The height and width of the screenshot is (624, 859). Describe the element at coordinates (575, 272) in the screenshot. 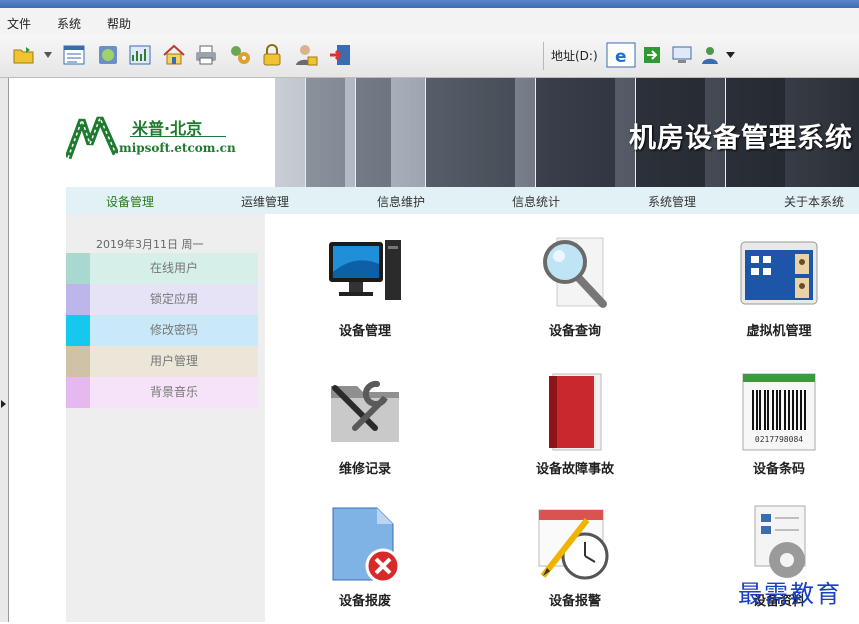

I see `magnifier-icon` at that location.